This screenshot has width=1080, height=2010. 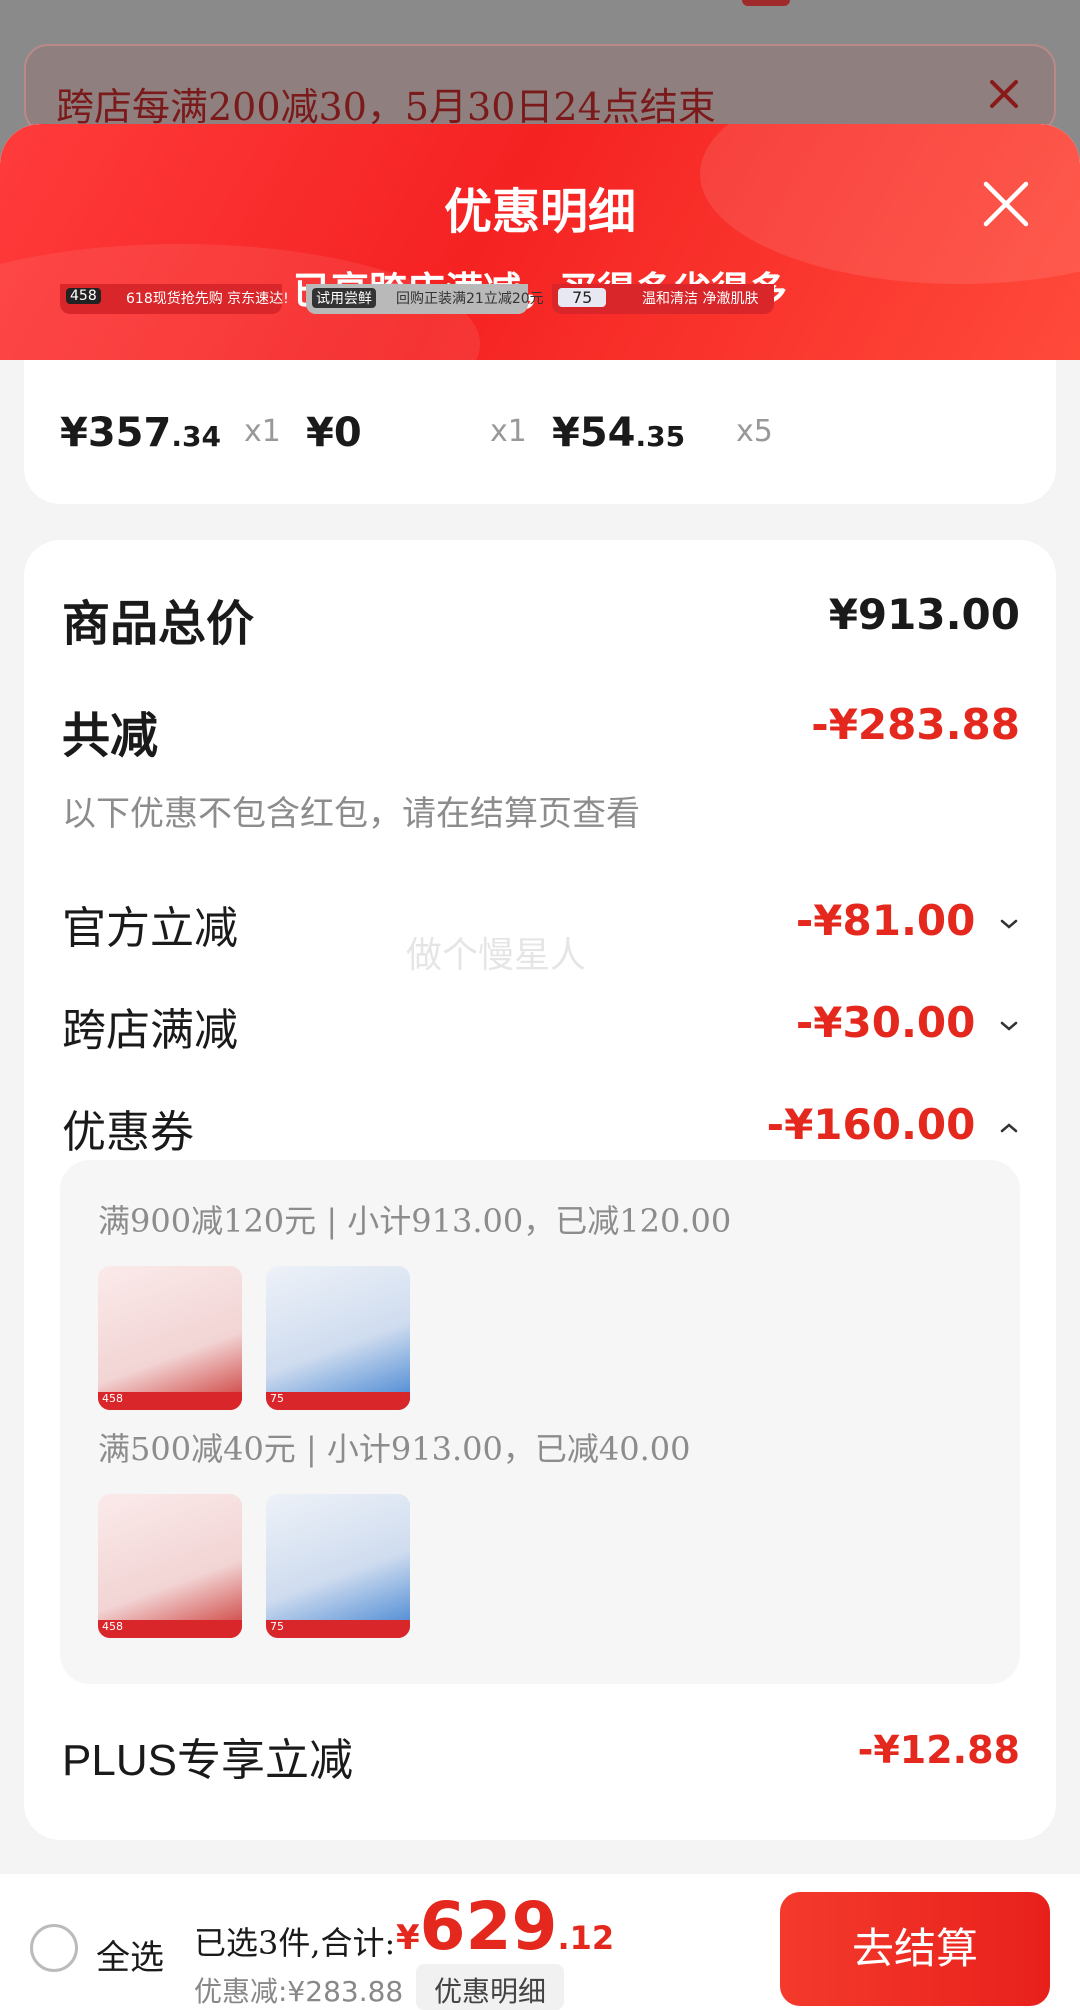 What do you see at coordinates (594, 433) in the screenshot?
I see `product-price-int: ¥54` at bounding box center [594, 433].